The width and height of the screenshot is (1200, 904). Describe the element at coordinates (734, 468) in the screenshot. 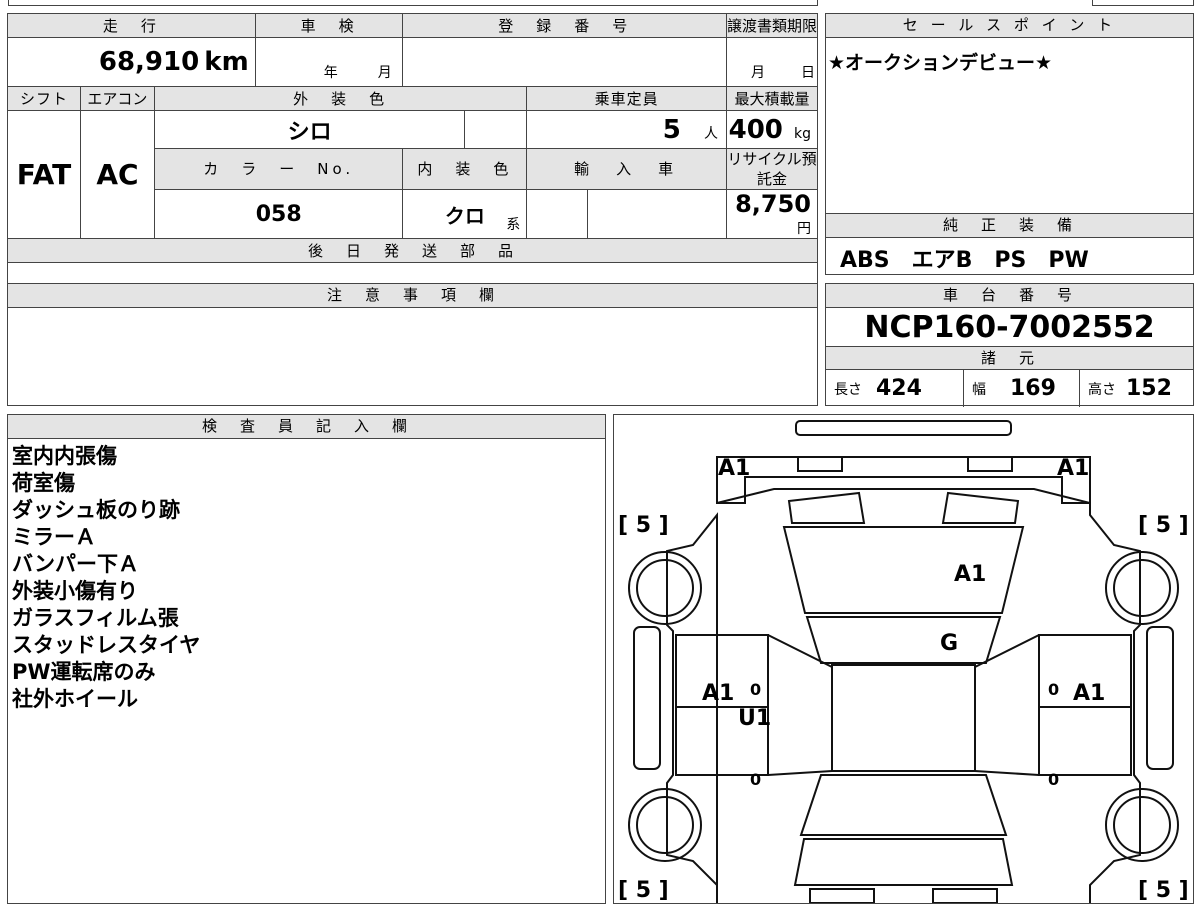

I see `damage-front-left: A1` at that location.